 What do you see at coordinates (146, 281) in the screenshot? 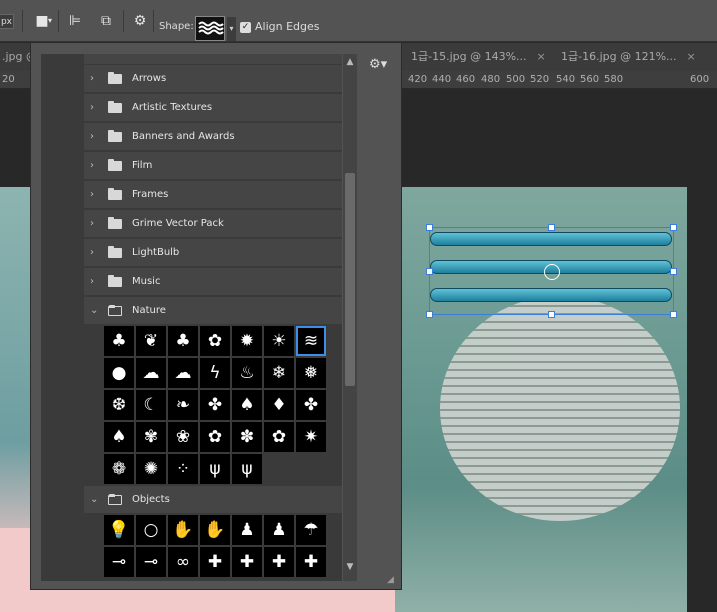
I see `folder-label: Music` at bounding box center [146, 281].